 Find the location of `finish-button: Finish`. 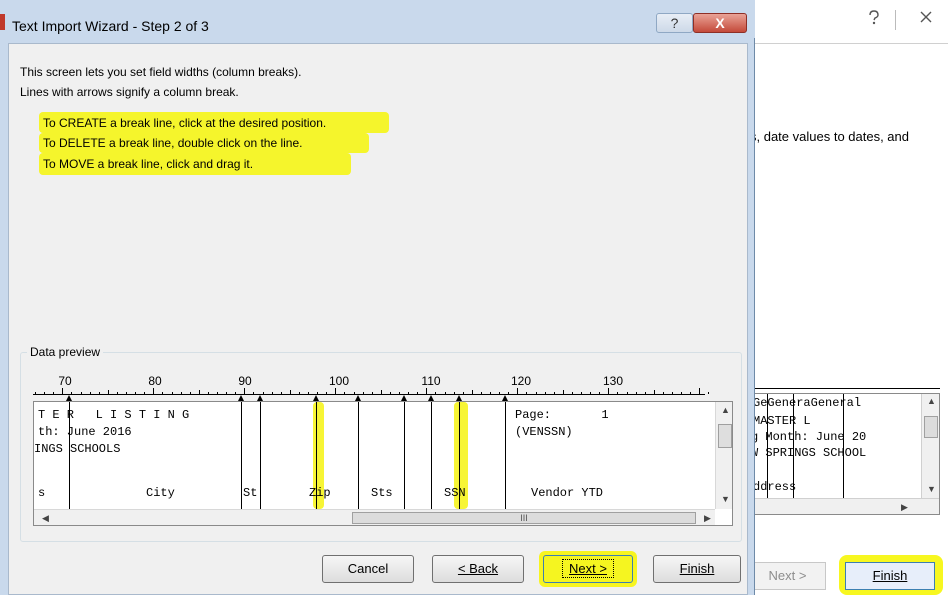

finish-button: Finish is located at coordinates (697, 569).